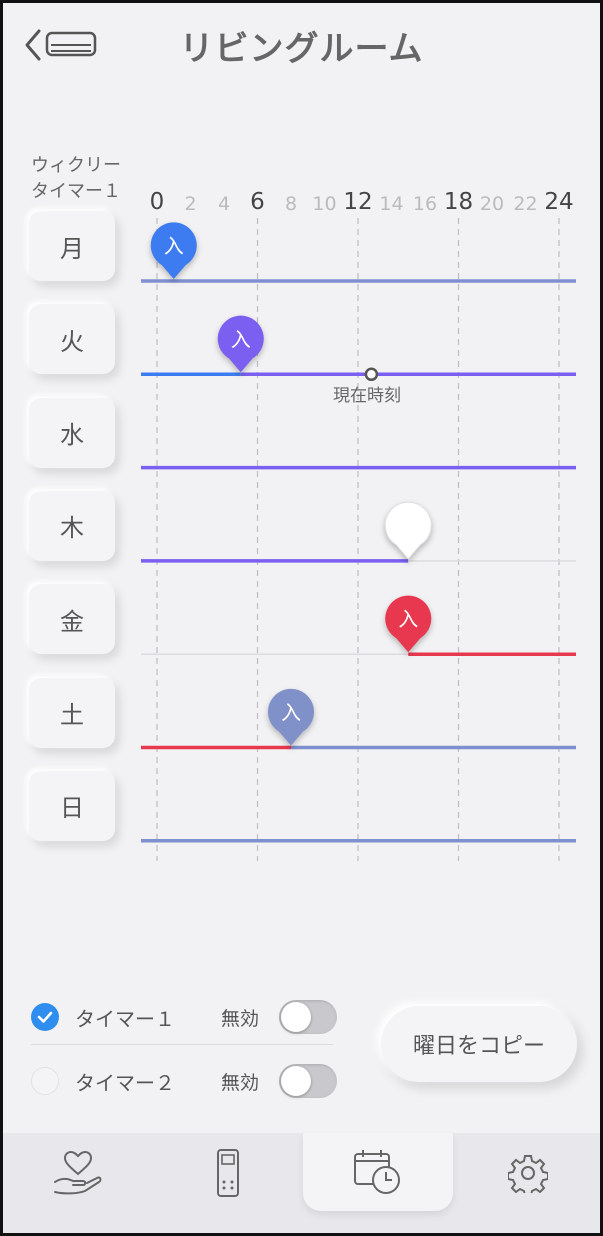 The image size is (603, 1236). What do you see at coordinates (240, 1018) in the screenshot?
I see `timer-1-status: 無効` at bounding box center [240, 1018].